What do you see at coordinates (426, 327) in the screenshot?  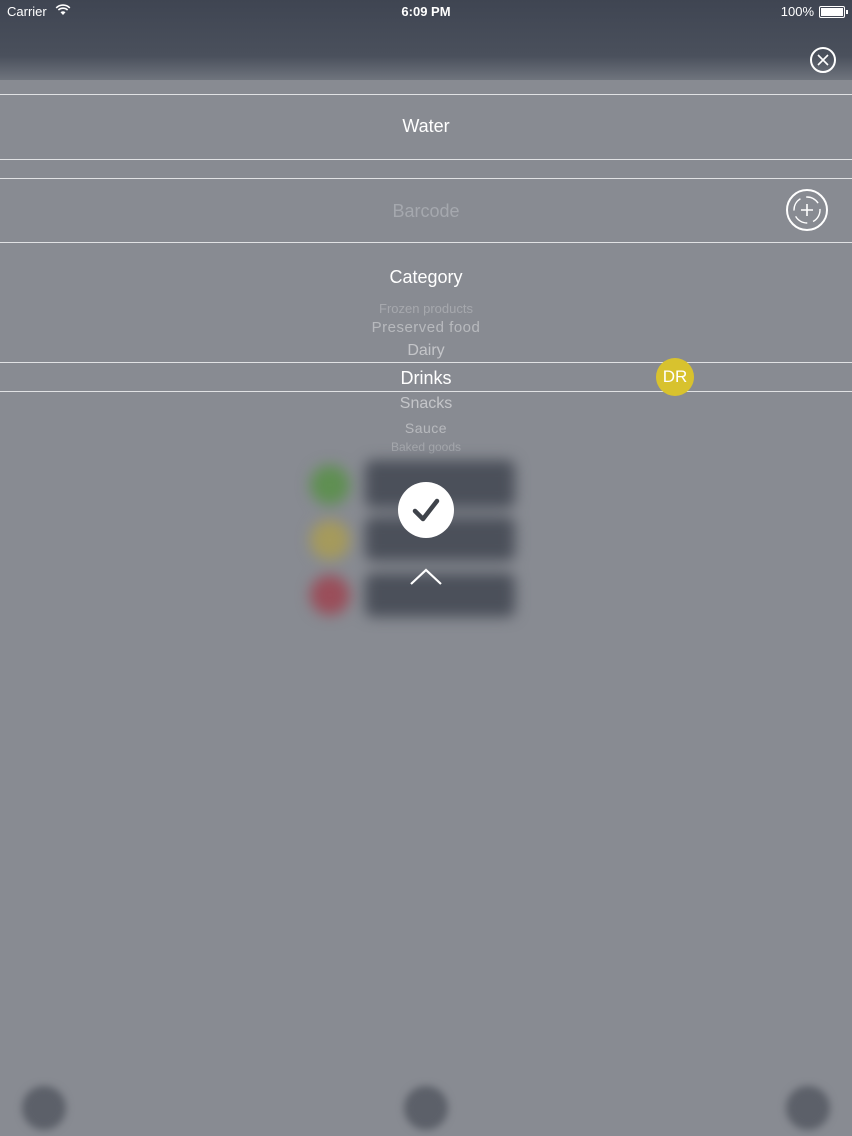 I see `picker-item-preserved-food: Preserved food` at bounding box center [426, 327].